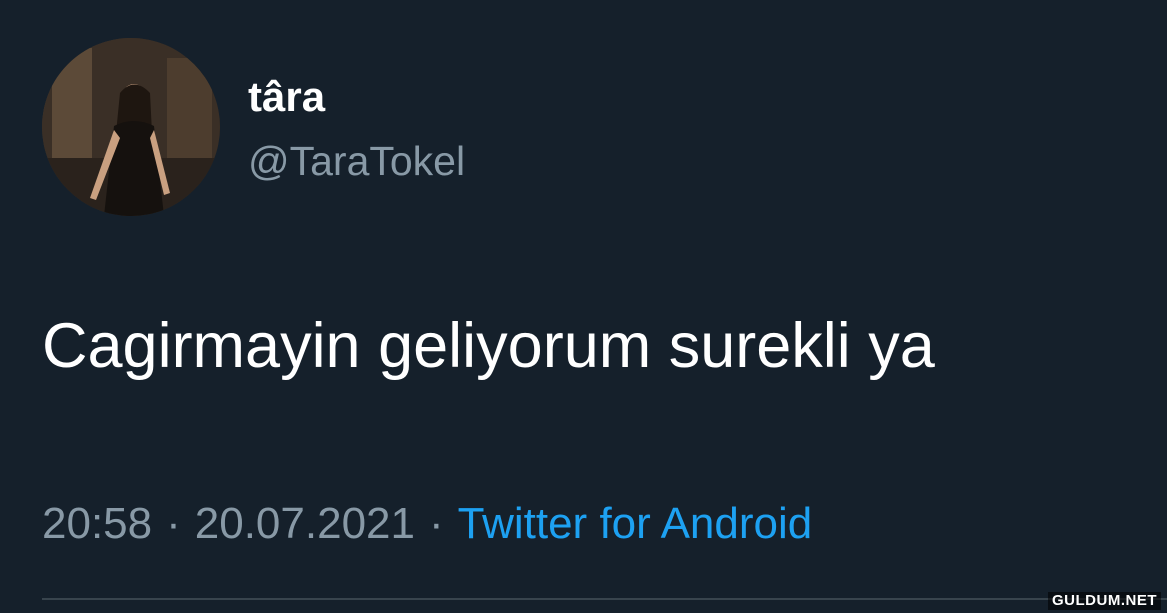  Describe the element at coordinates (604, 599) in the screenshot. I see `divider` at that location.